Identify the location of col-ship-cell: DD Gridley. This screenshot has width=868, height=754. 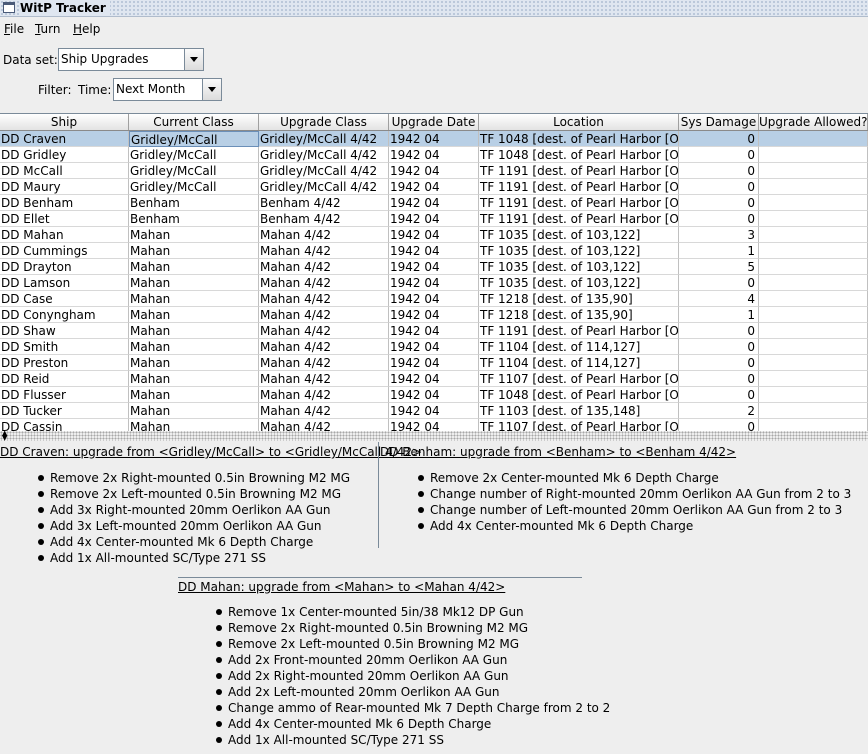
(64, 155).